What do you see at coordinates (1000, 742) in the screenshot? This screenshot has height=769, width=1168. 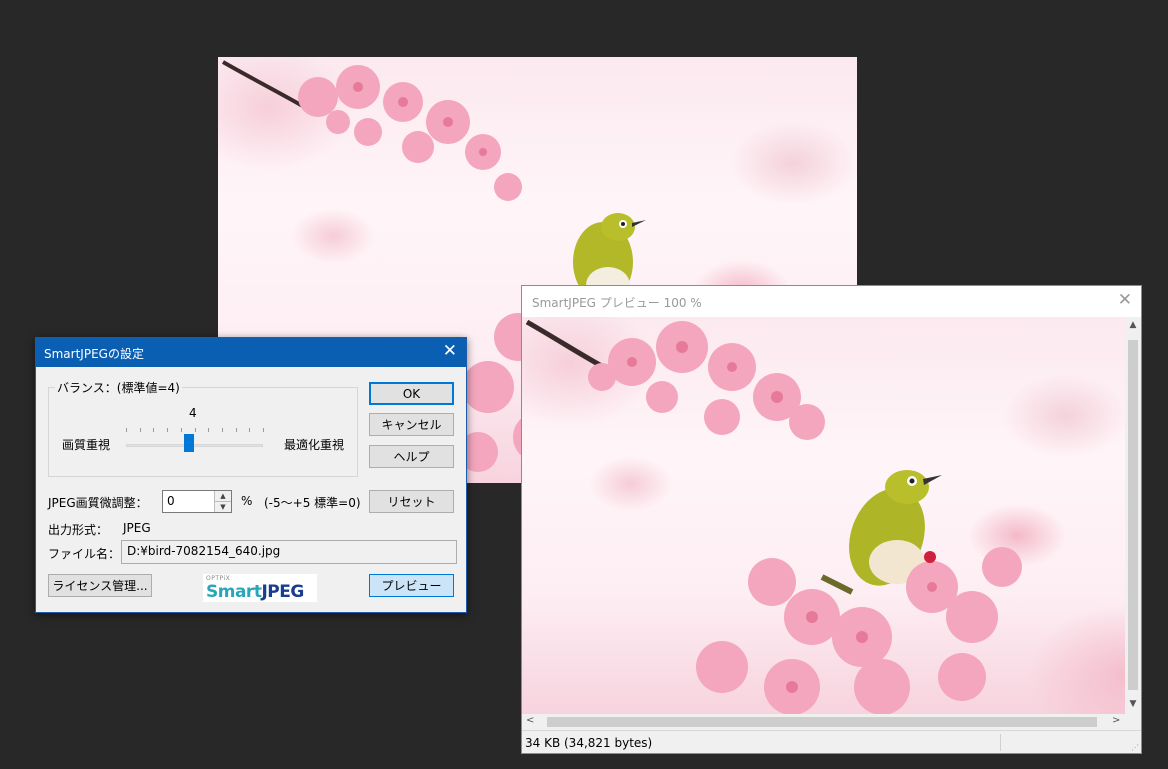 I see `status-separator` at bounding box center [1000, 742].